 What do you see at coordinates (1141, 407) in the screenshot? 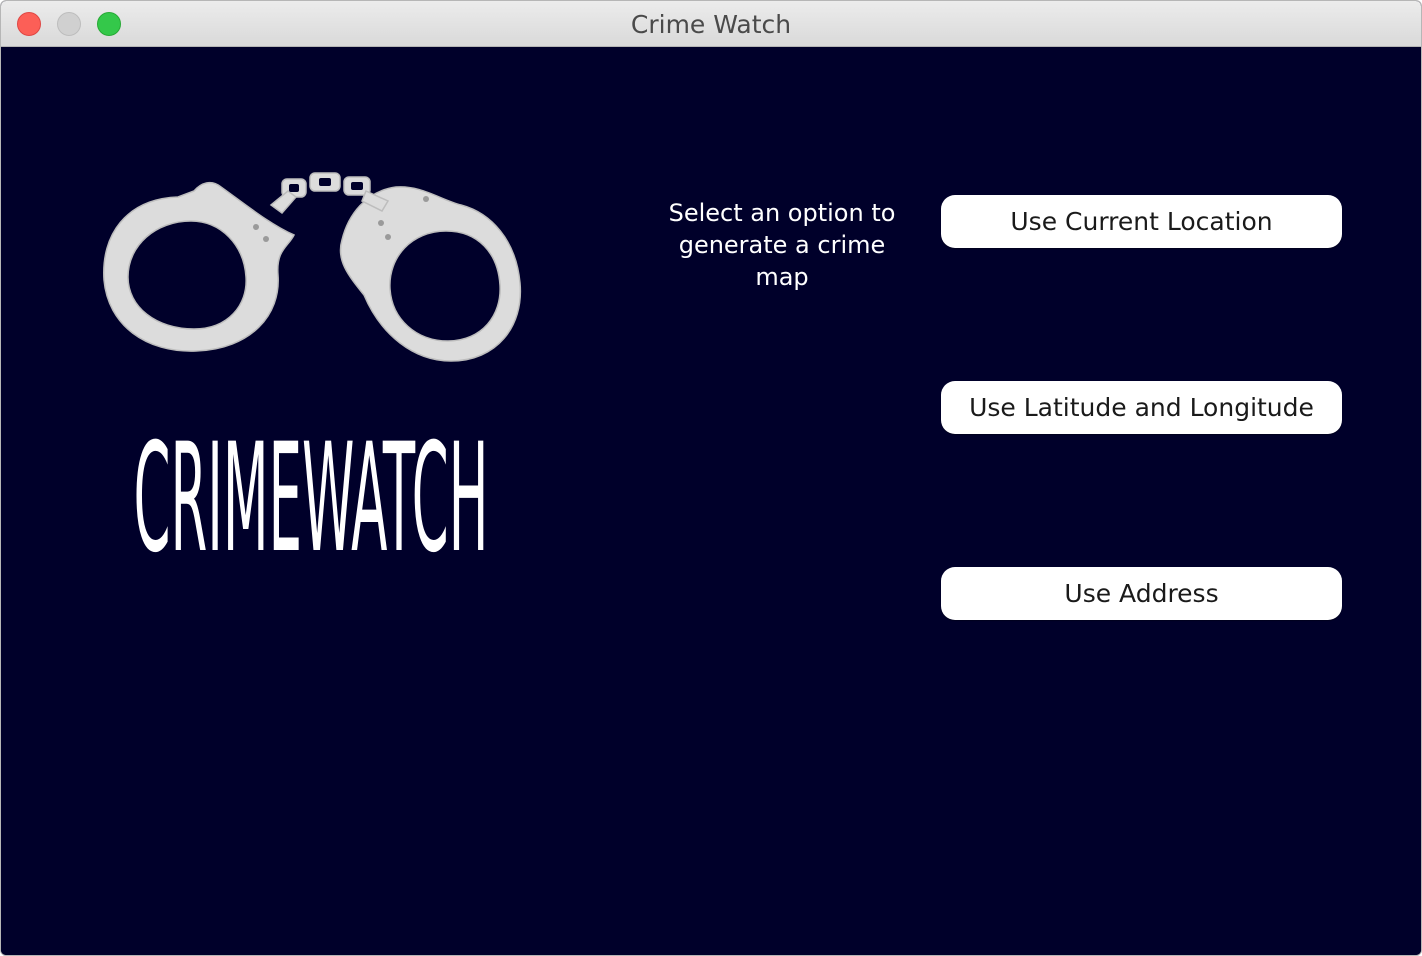
I see `use-latitude-longitude-button: Use Latitude and Longitude` at bounding box center [1141, 407].